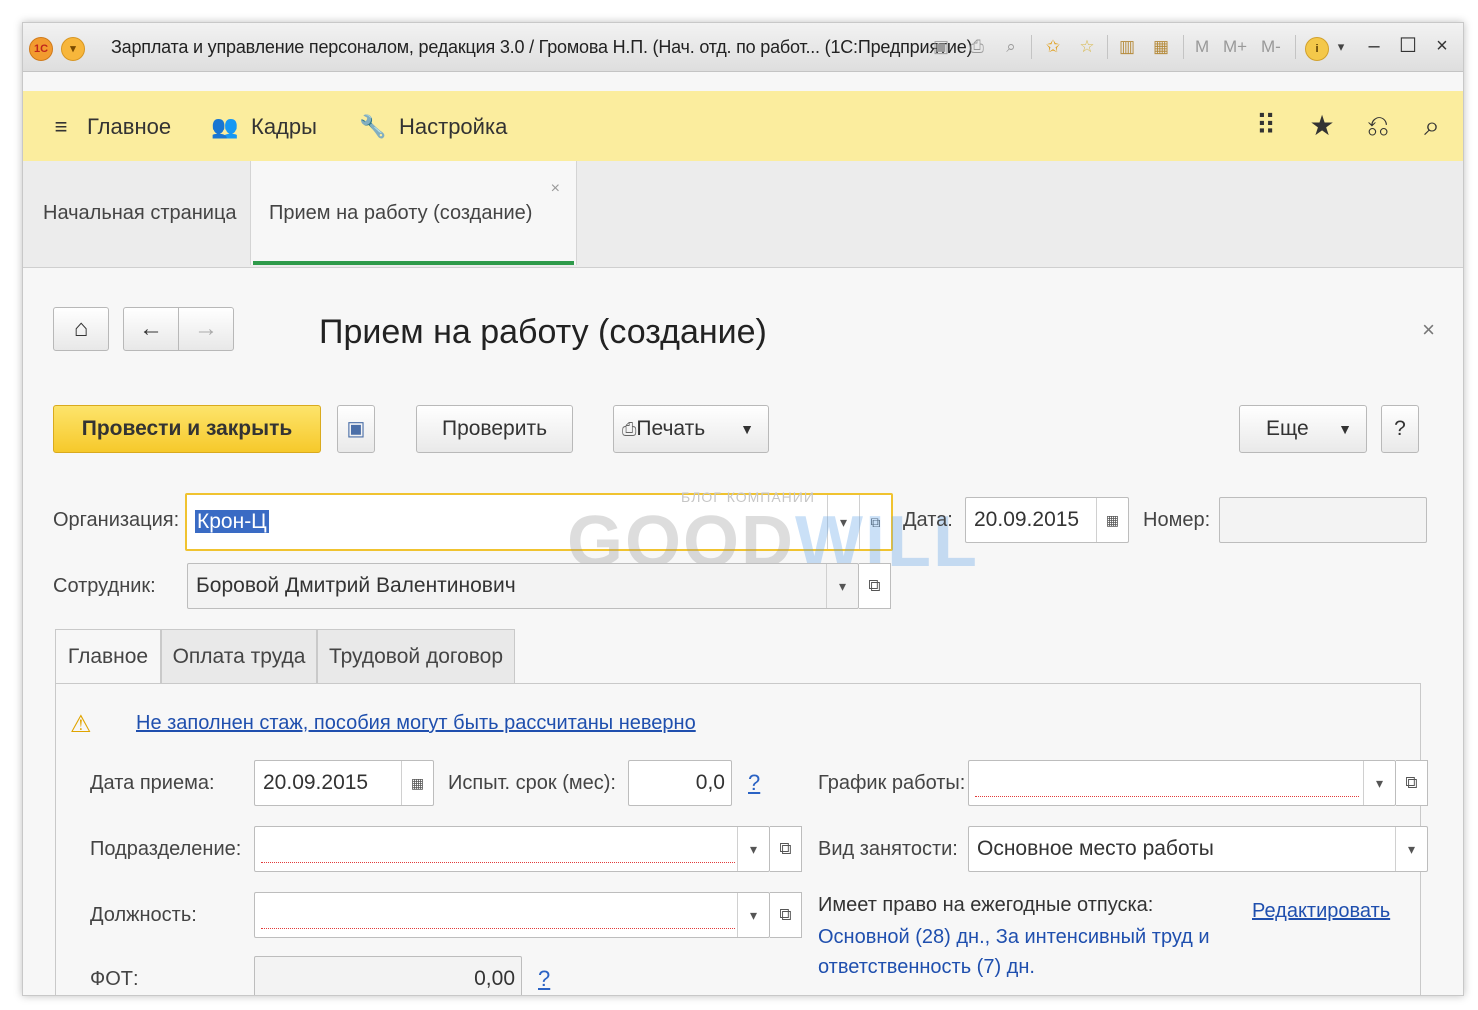 This screenshot has height=1010, width=1478. I want to click on hire-date-value: 20.09.2015, so click(316, 782).